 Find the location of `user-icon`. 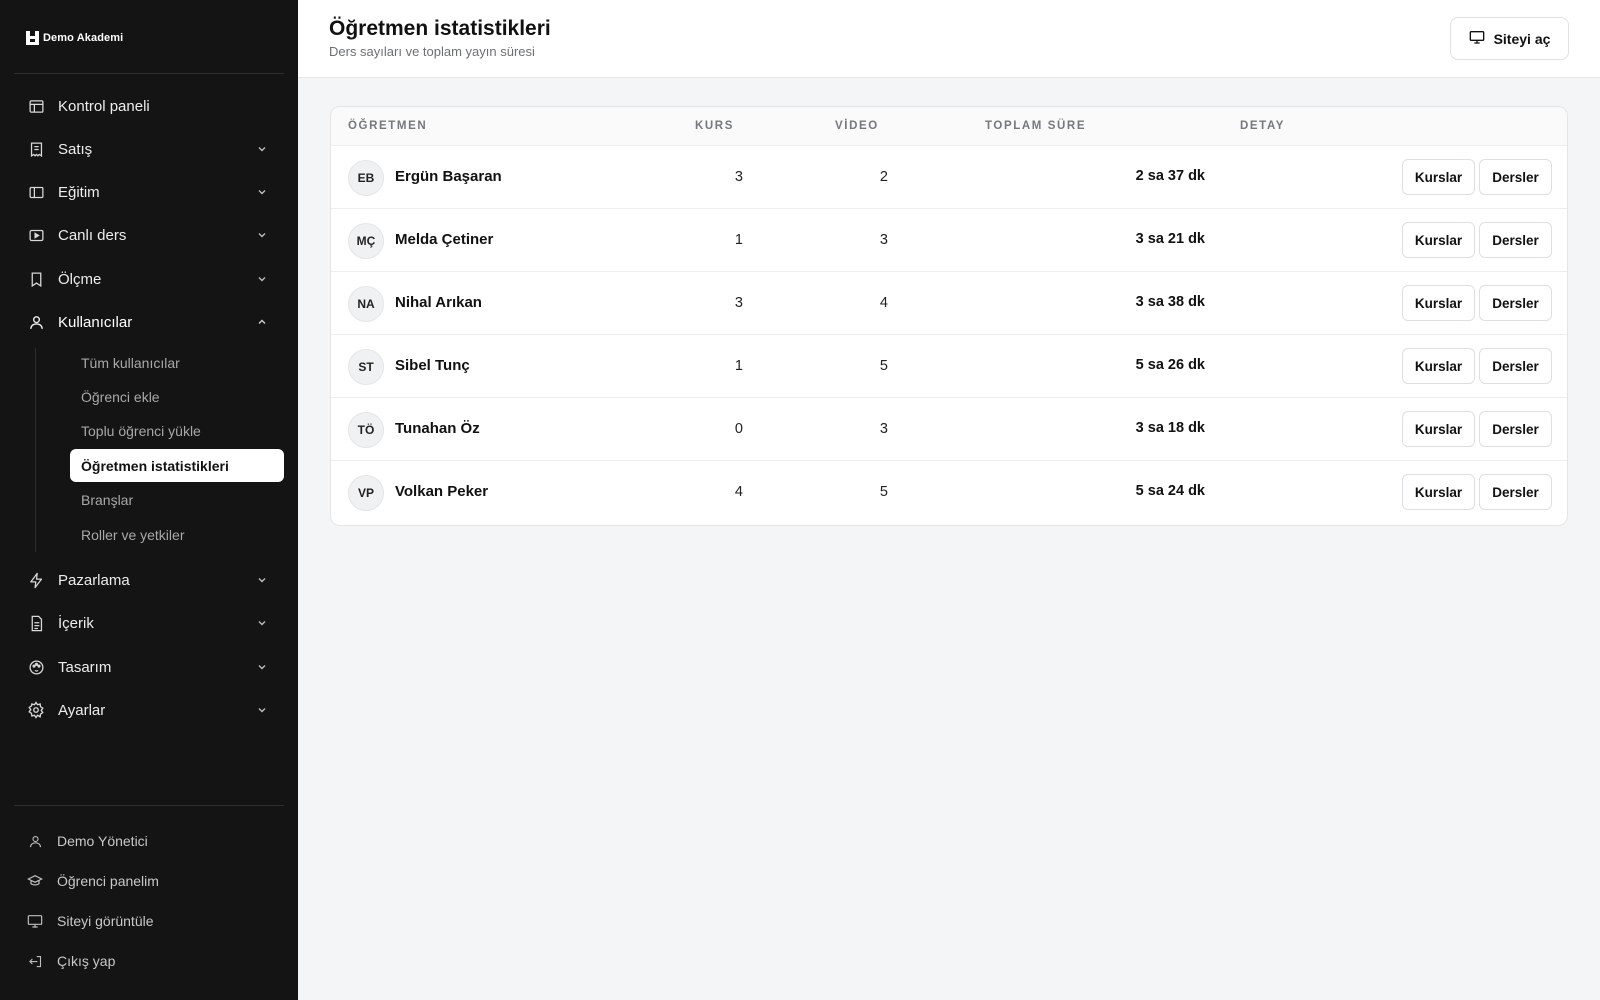

user-icon is located at coordinates (35, 841).